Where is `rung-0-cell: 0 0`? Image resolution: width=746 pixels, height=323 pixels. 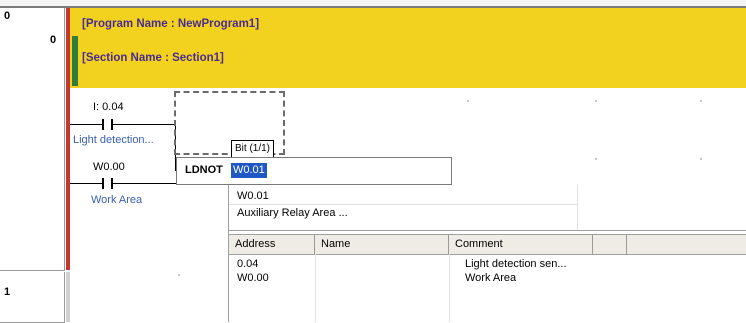 rung-0-cell: 0 0 is located at coordinates (32, 139).